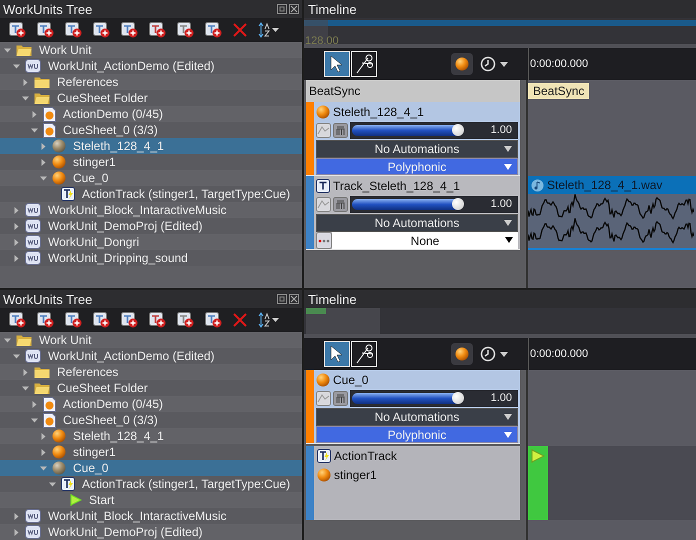 This screenshot has width=696, height=540. I want to click on dots-icon, so click(324, 240).